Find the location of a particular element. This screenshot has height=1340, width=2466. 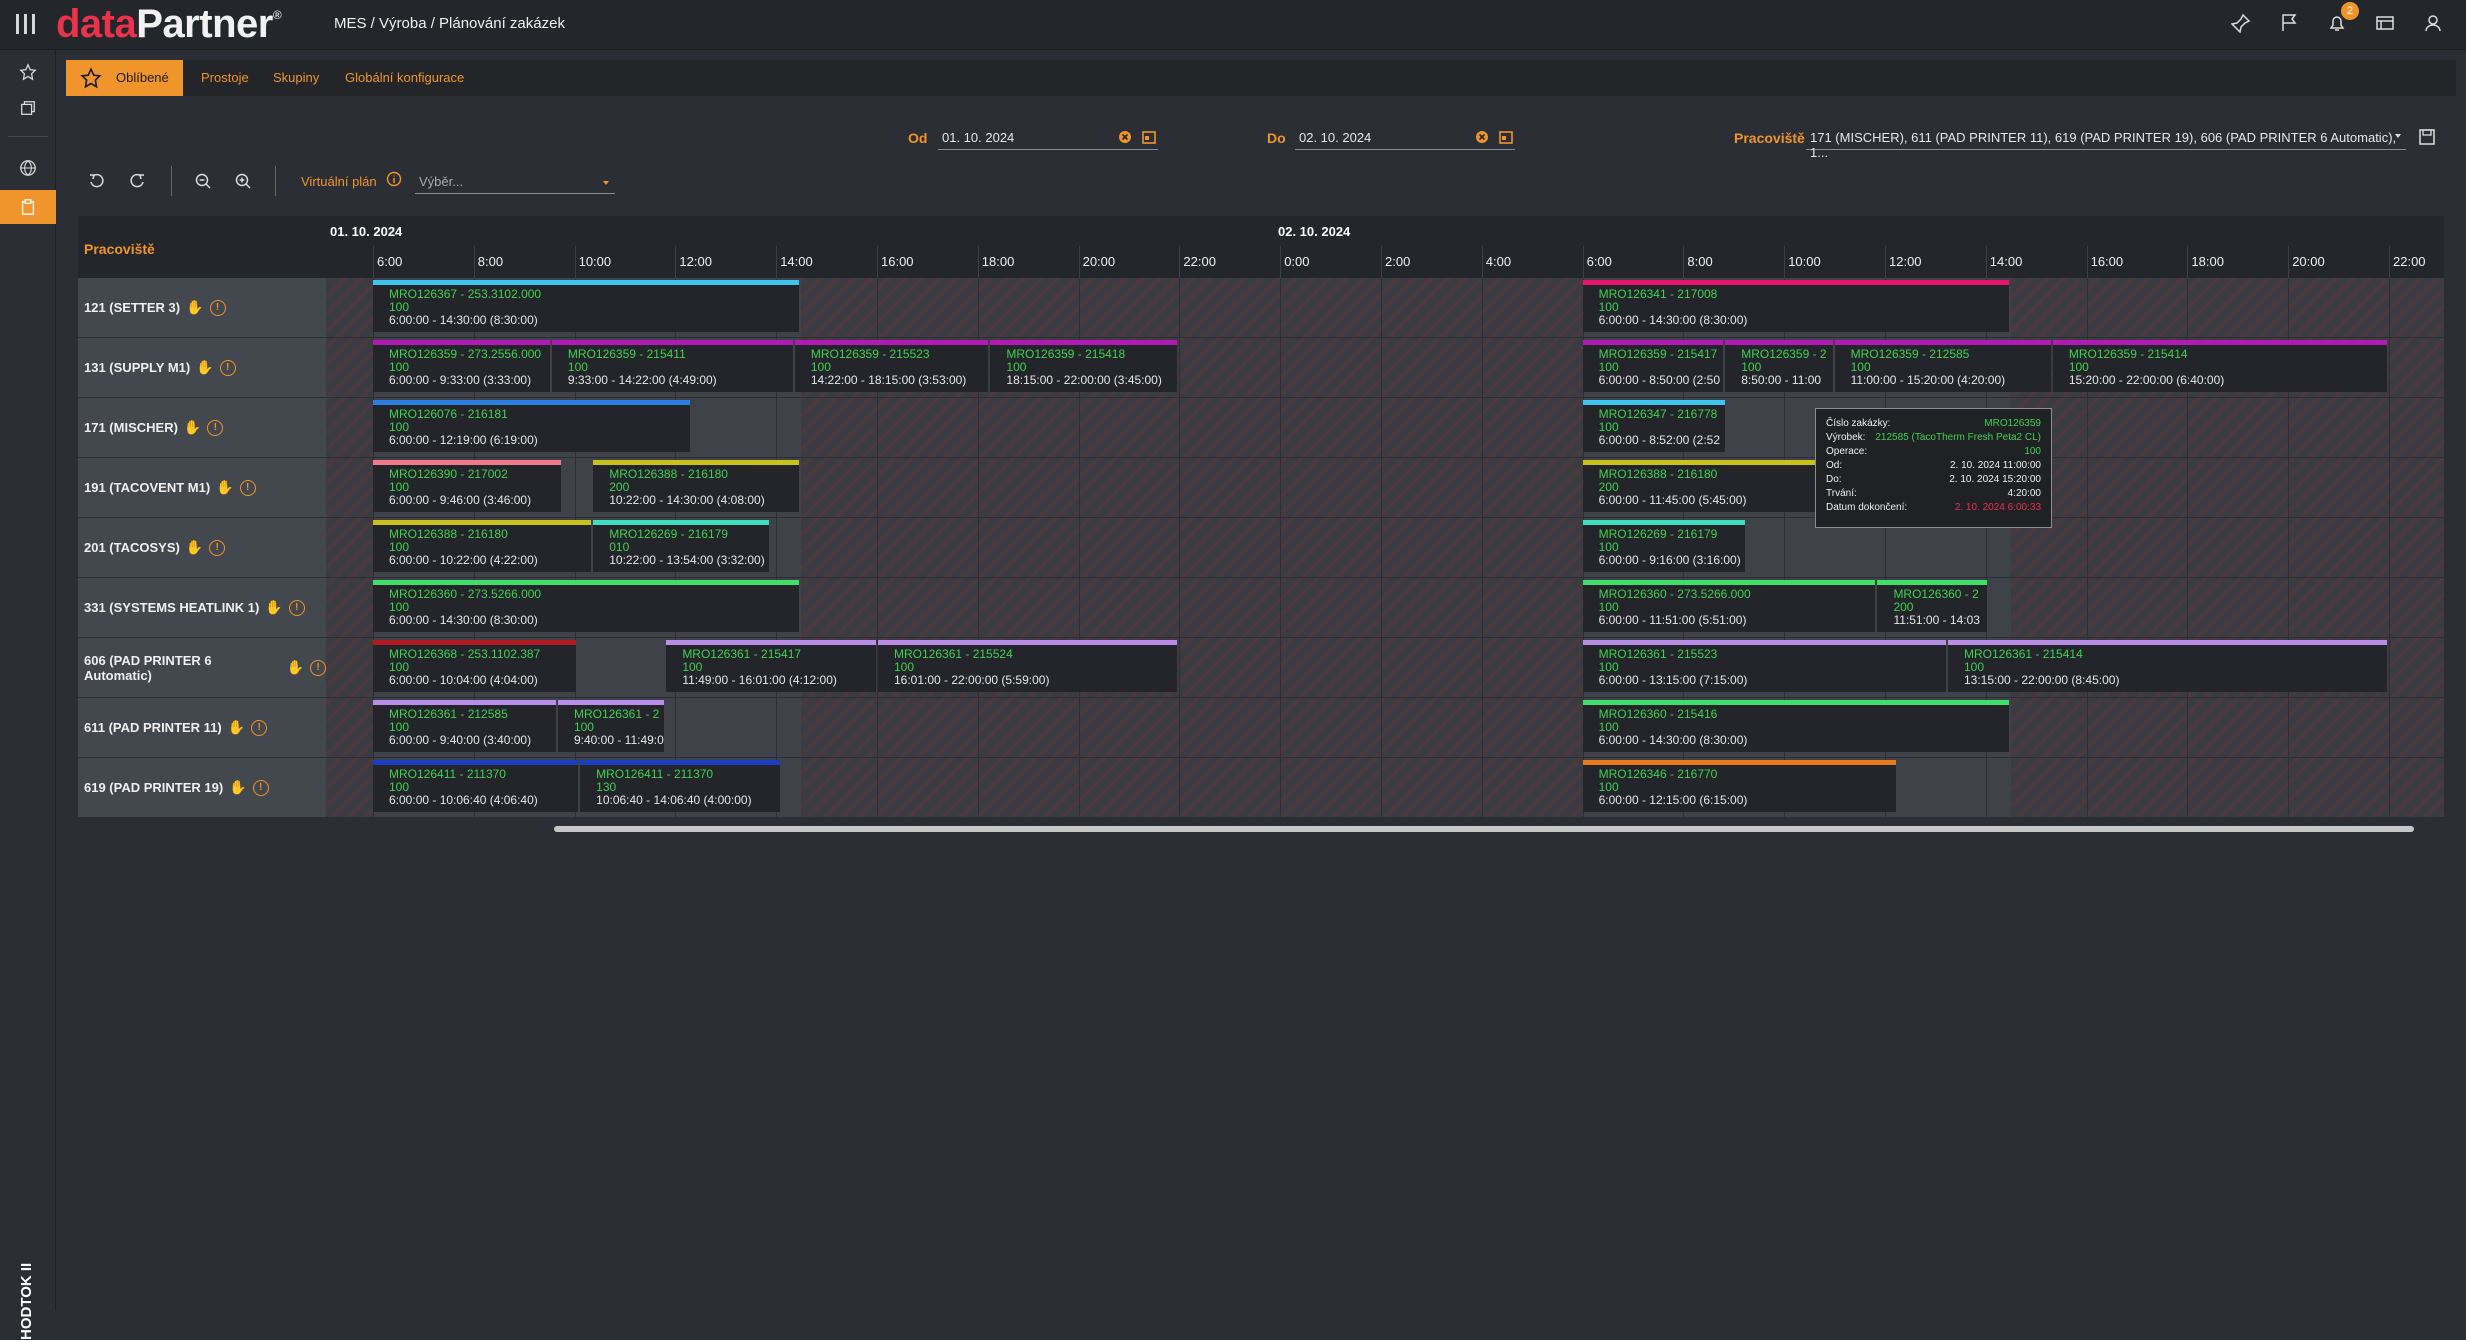

tab-global-config: Globální konfigurace is located at coordinates (404, 78).